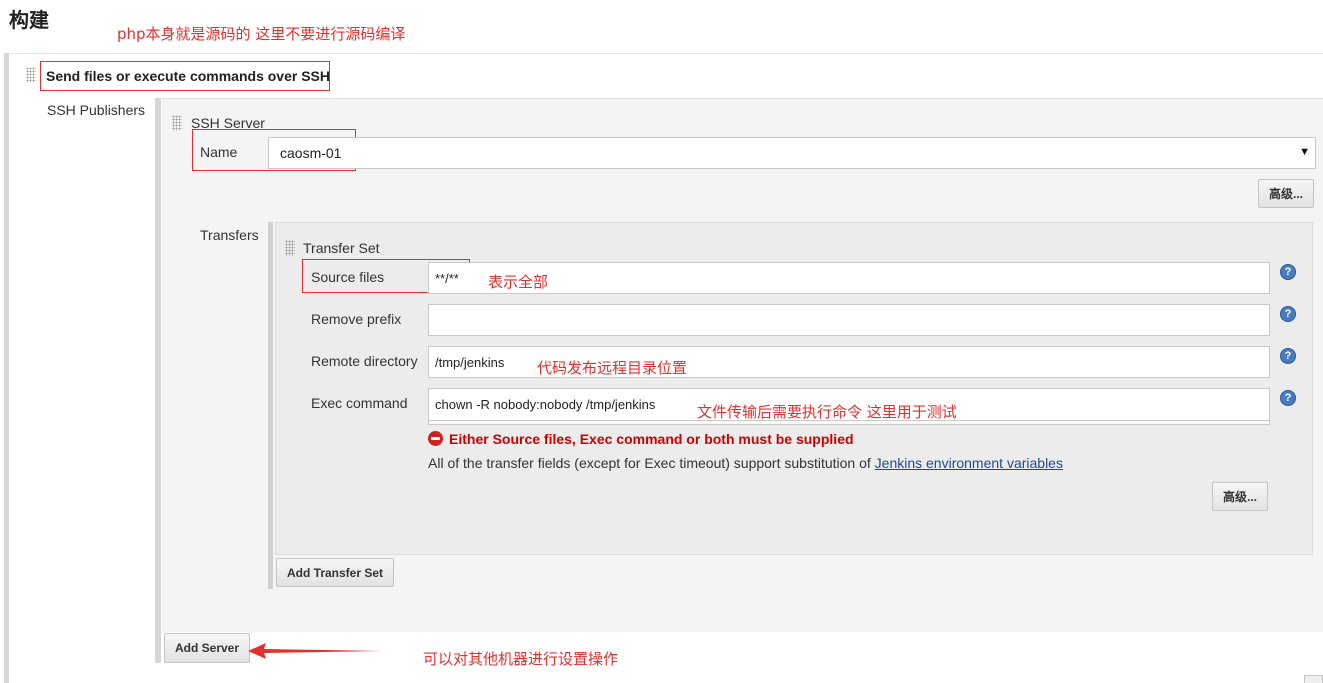  Describe the element at coordinates (6, 368) in the screenshot. I see `builder-frame-bar` at that location.